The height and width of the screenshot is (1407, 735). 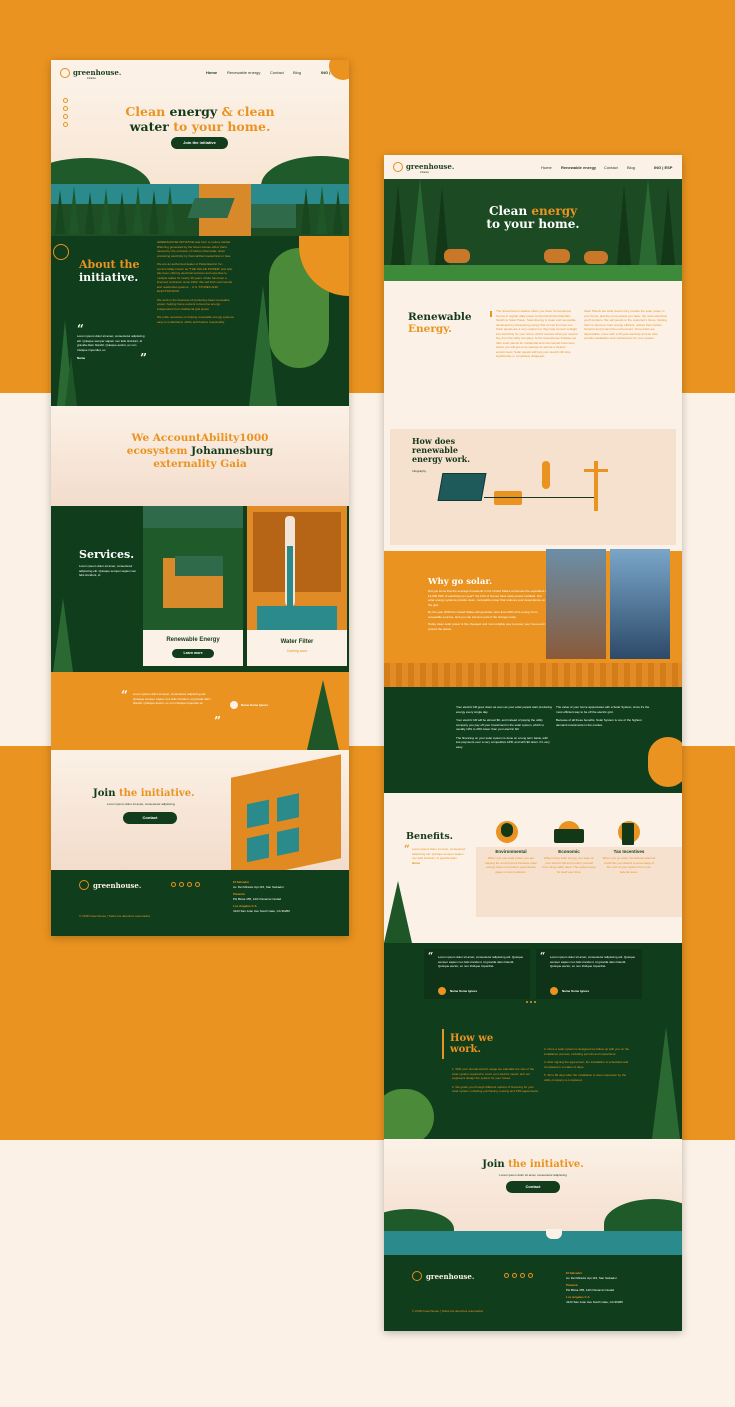 What do you see at coordinates (462, 487) in the screenshot?
I see `solar-panel-icon` at bounding box center [462, 487].